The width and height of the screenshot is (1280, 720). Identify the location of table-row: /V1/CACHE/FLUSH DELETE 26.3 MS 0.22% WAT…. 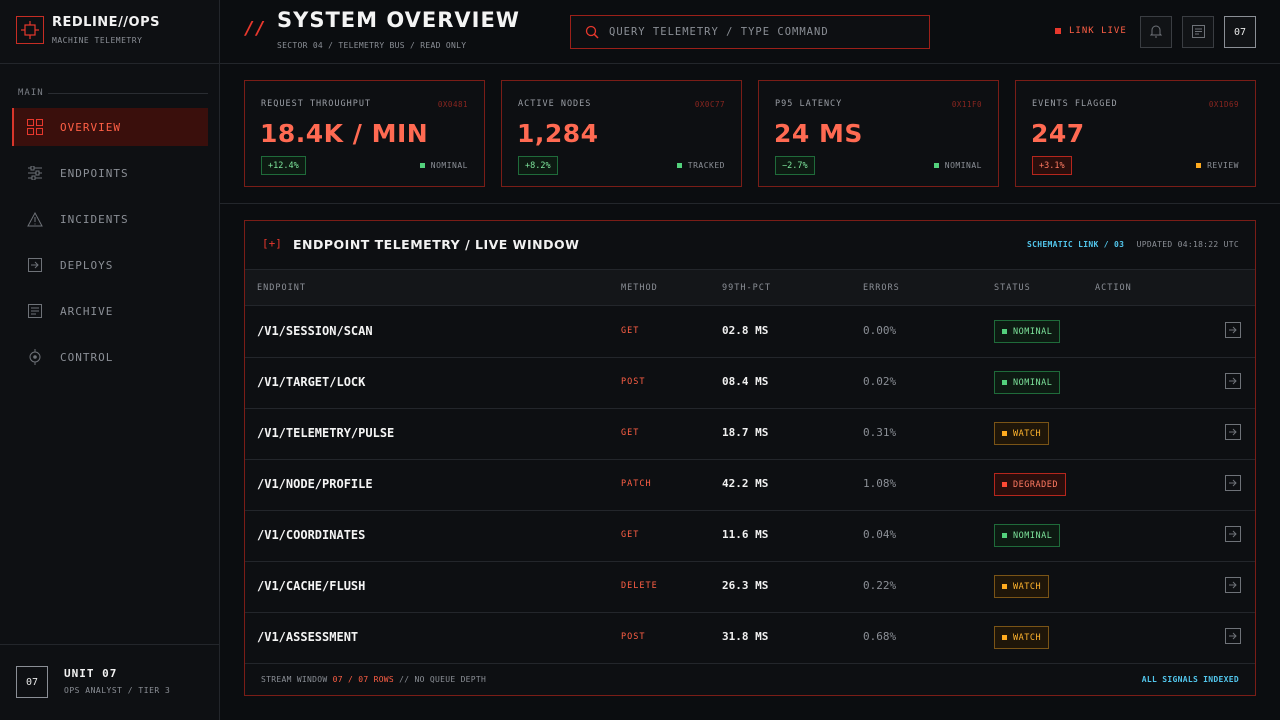
(750, 587).